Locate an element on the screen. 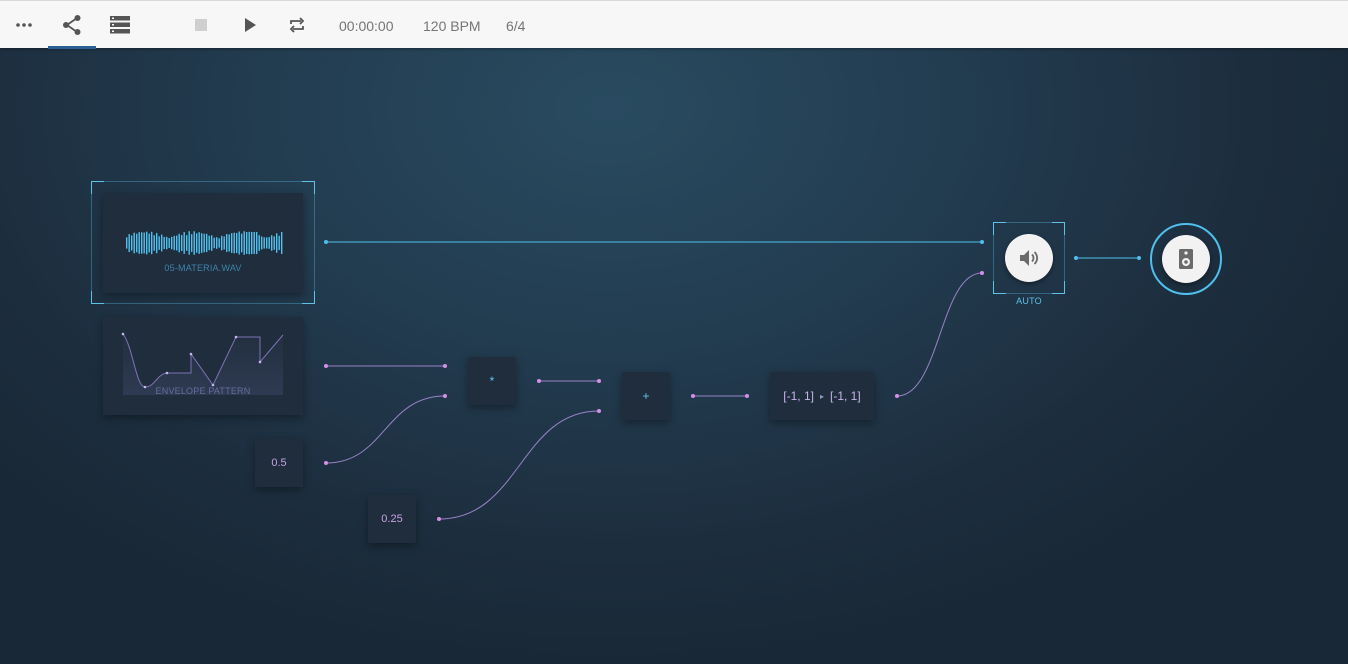  constant-value: 0.5 is located at coordinates (279, 463).